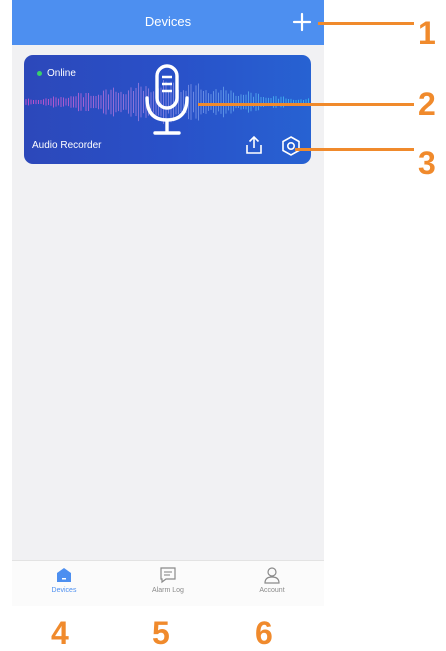 The image size is (446, 651). I want to click on tab-label-devices: Devices, so click(64, 590).